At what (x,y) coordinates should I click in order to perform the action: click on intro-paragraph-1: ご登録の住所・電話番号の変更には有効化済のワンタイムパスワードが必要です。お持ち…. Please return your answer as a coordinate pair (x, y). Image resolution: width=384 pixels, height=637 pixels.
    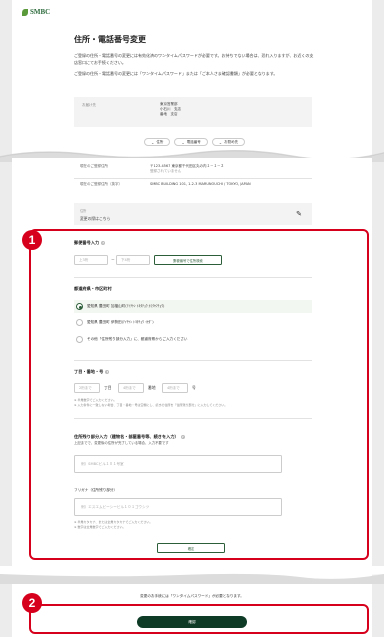
    Looking at the image, I should click on (194, 59).